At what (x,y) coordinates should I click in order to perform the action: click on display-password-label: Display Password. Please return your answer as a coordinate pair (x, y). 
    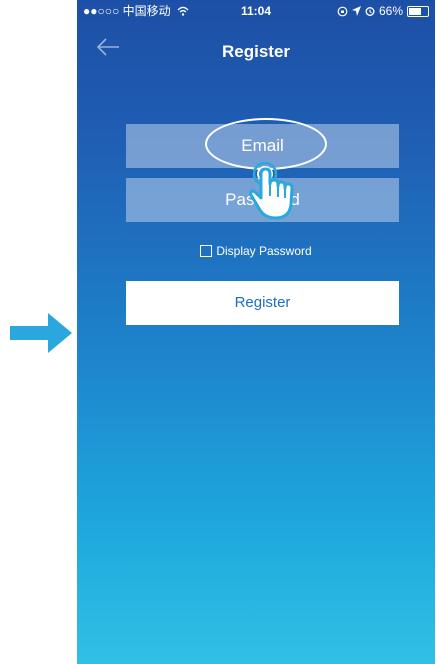
    Looking at the image, I should click on (264, 251).